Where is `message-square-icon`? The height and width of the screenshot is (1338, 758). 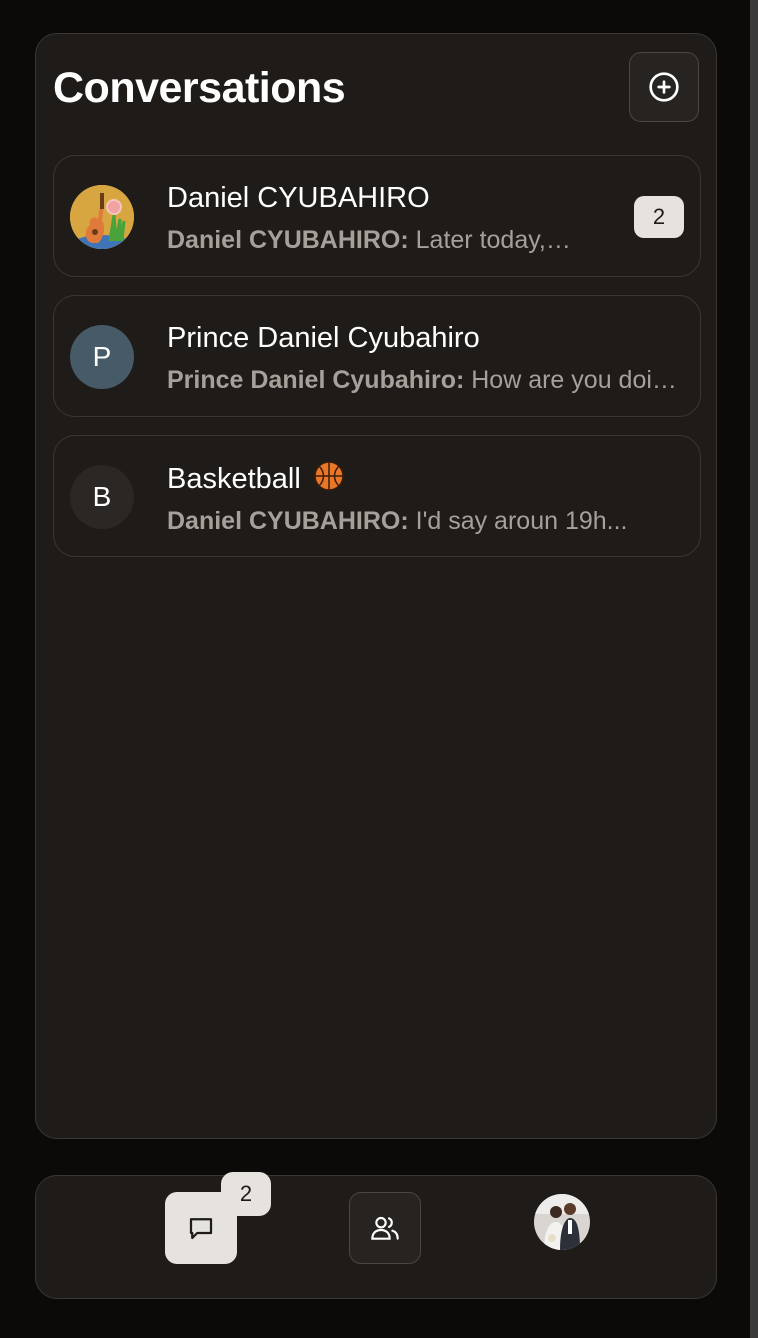 message-square-icon is located at coordinates (201, 1229).